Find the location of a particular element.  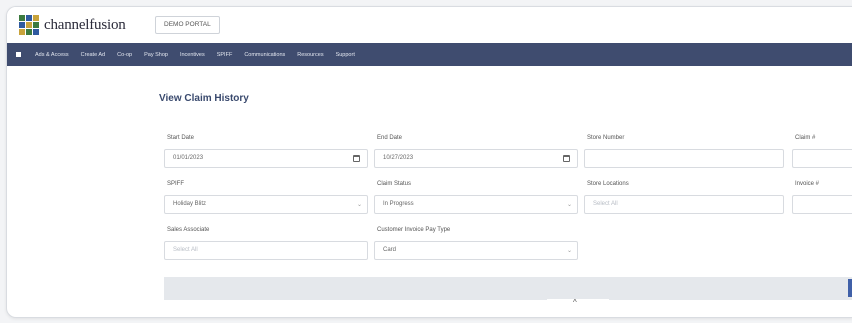

logo-text: channelfusion is located at coordinates (85, 24).